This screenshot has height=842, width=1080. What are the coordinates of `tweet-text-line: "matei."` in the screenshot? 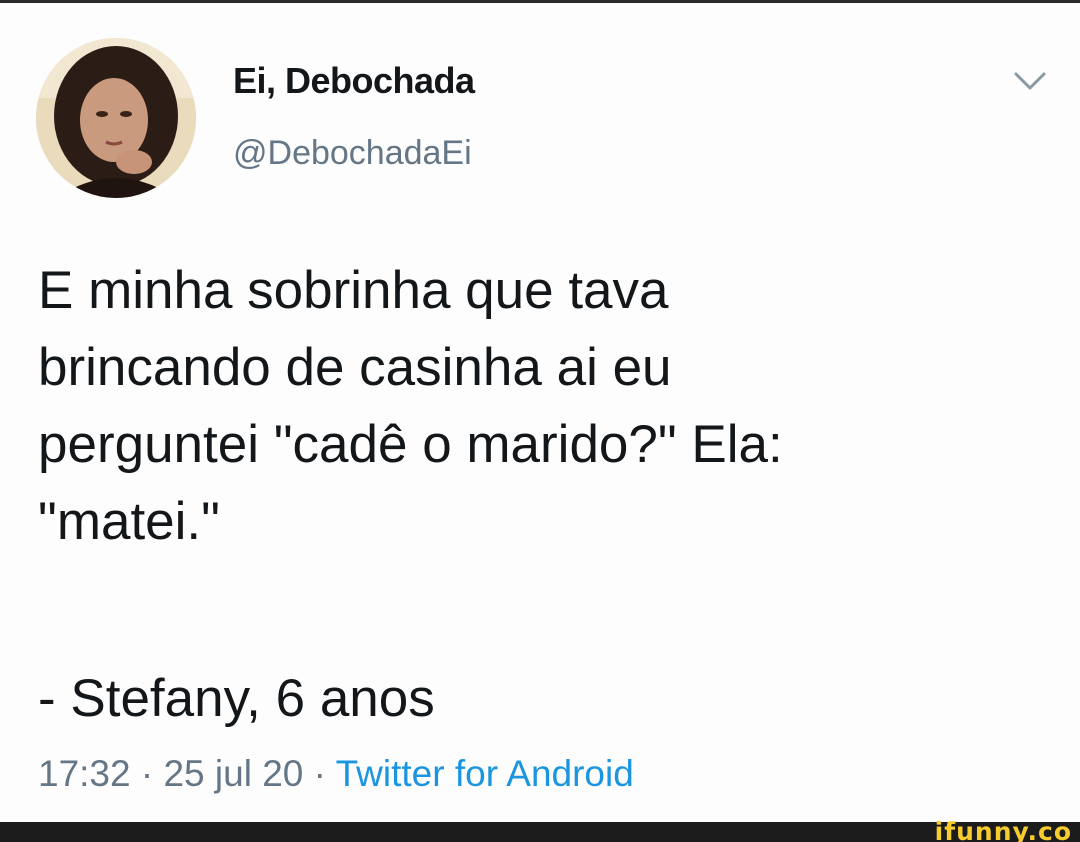 It's located at (129, 521).